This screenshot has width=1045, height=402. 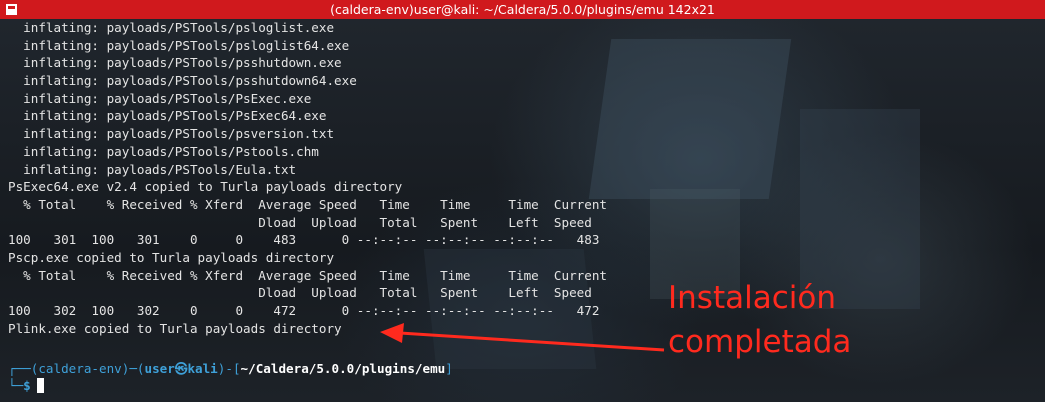 I want to click on prompt-env: (caldera-env), so click(x=80, y=368).